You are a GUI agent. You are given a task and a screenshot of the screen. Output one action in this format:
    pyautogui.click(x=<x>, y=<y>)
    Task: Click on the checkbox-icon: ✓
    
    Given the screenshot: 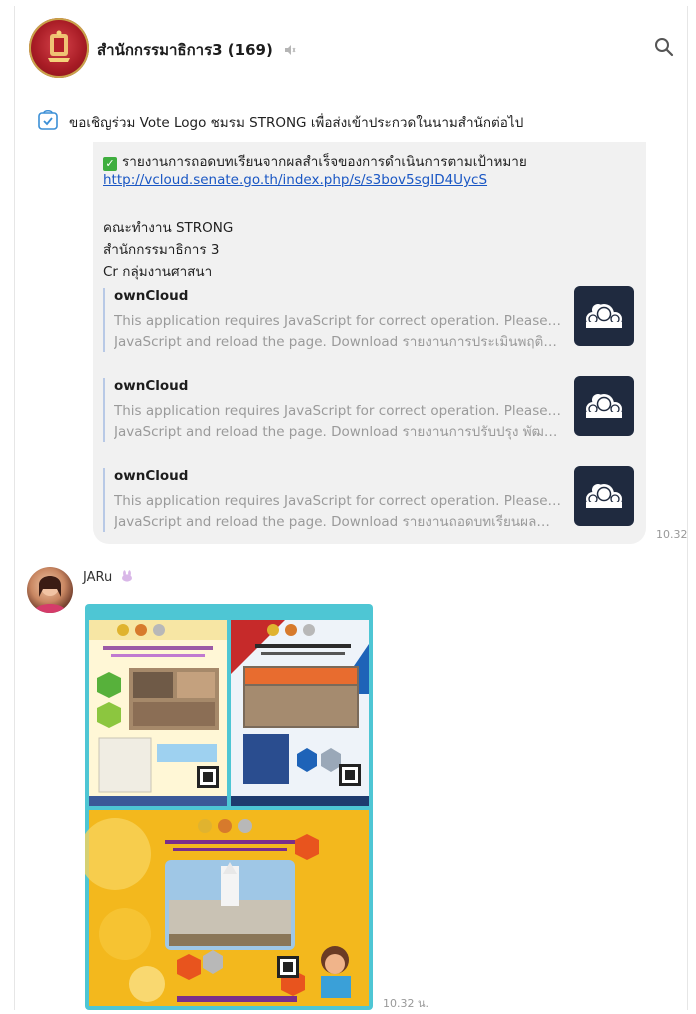 What is the action you would take?
    pyautogui.click(x=110, y=164)
    